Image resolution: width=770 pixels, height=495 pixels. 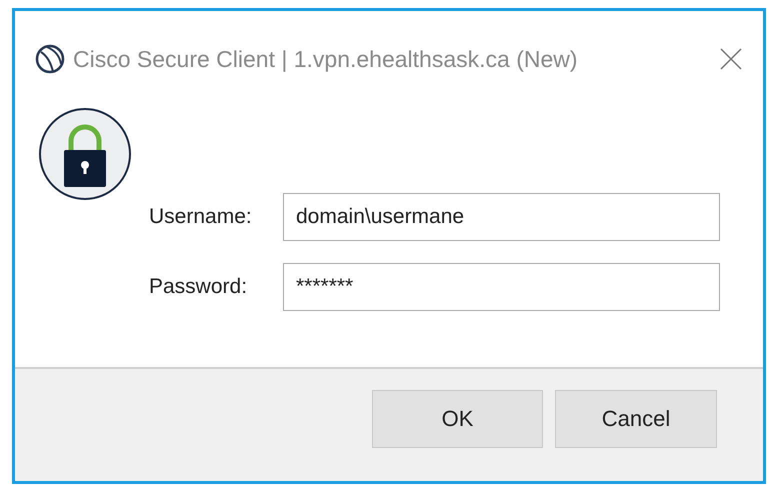 What do you see at coordinates (85, 154) in the screenshot?
I see `padlock-icon` at bounding box center [85, 154].